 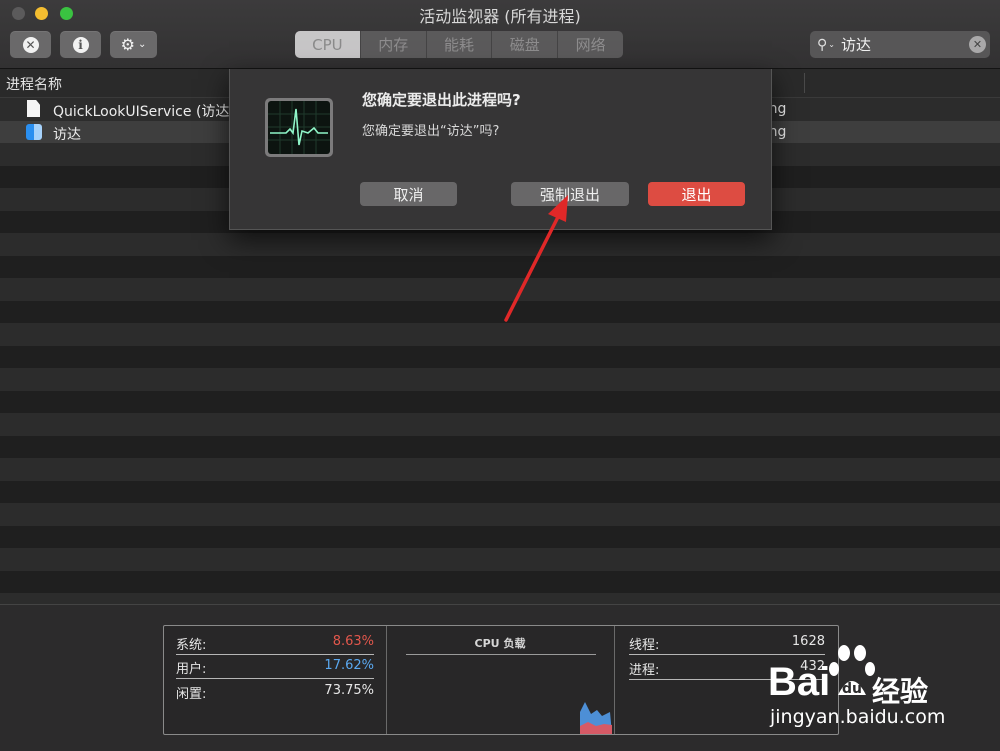 What do you see at coordinates (858, 717) in the screenshot?
I see `watermark-url: jingyan.baidu.com` at bounding box center [858, 717].